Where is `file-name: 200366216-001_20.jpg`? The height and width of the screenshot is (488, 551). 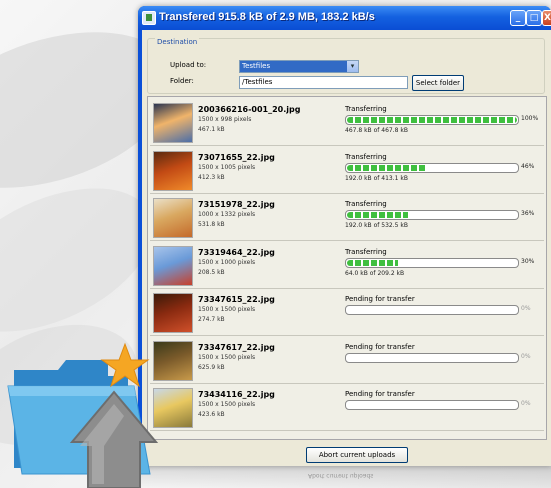
file-name: 200366216-001_20.jpg is located at coordinates (249, 109).